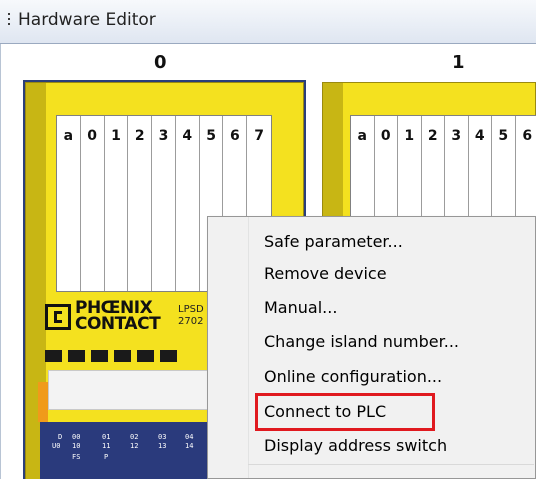 This screenshot has width=536, height=479. I want to click on terminal-label: 10, so click(76, 446).